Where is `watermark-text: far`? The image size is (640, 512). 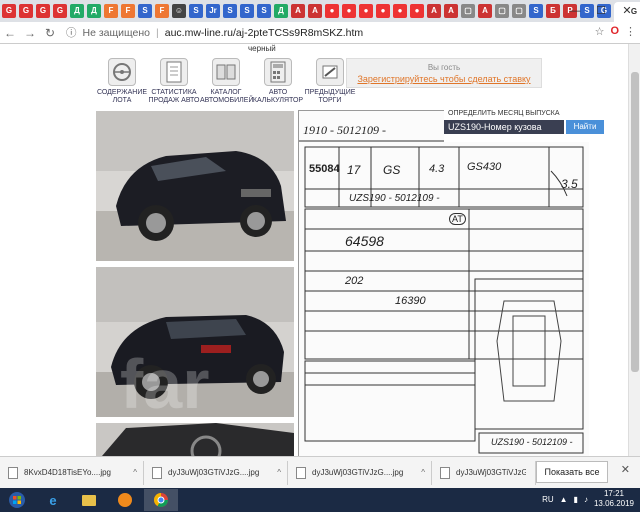 watermark-text: far is located at coordinates (165, 384).